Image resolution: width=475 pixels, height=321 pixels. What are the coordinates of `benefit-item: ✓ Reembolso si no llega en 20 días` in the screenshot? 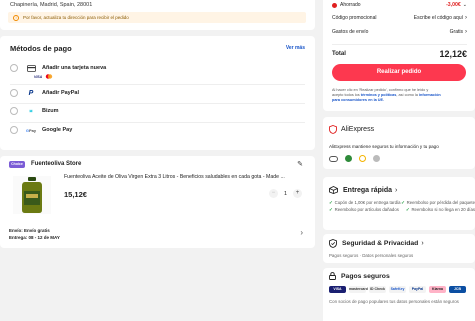 It's located at (440, 209).